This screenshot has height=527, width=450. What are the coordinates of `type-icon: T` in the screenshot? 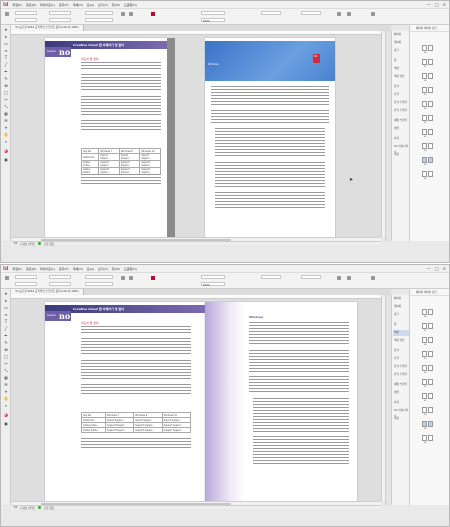 It's located at (6, 321).